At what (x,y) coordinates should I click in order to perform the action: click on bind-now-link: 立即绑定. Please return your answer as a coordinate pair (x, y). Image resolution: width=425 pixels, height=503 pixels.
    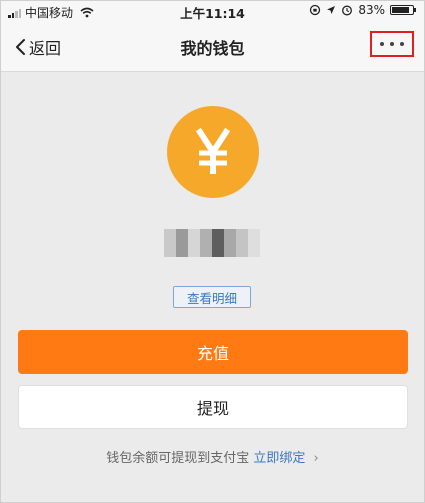
    Looking at the image, I should click on (279, 458).